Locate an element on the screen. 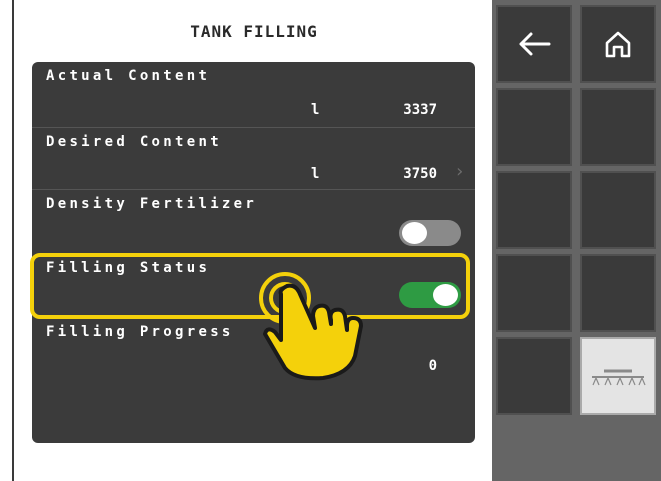 This screenshot has width=661, height=481. filling-progress-value: 0 is located at coordinates (432, 366).